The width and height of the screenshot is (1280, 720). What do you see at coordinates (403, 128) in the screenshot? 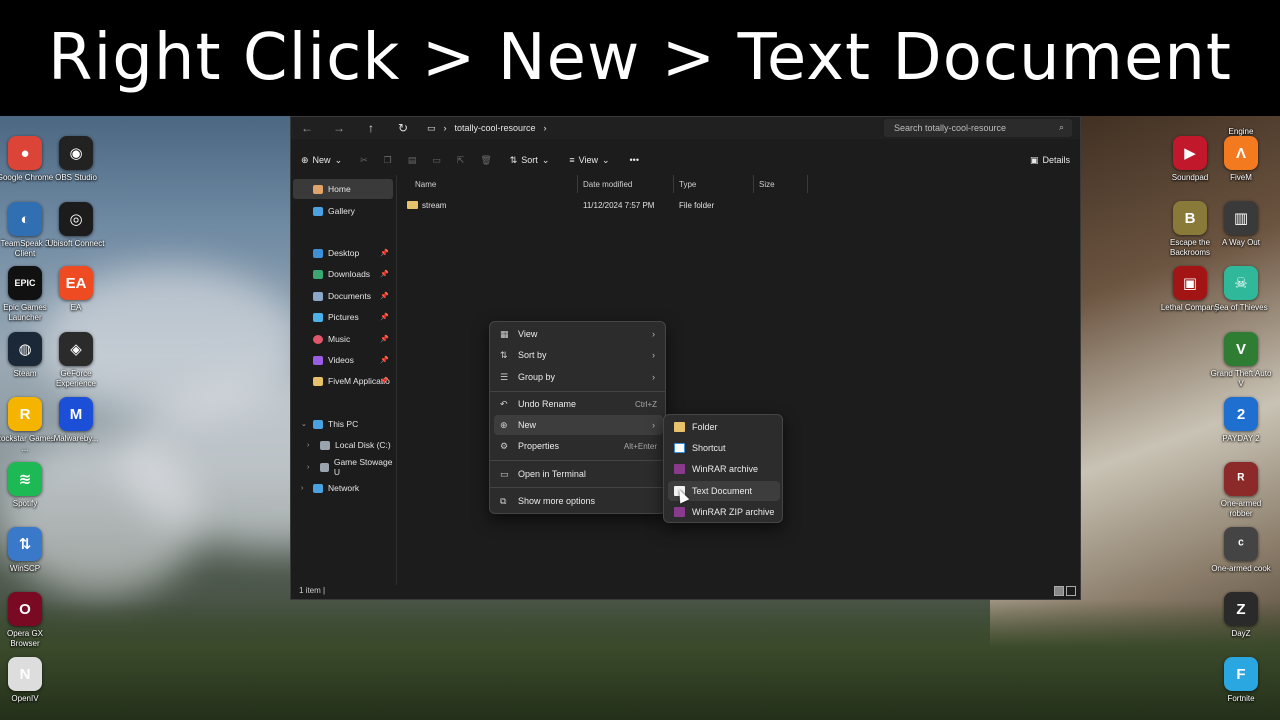
I see `refresh-icon: ↻` at bounding box center [403, 128].